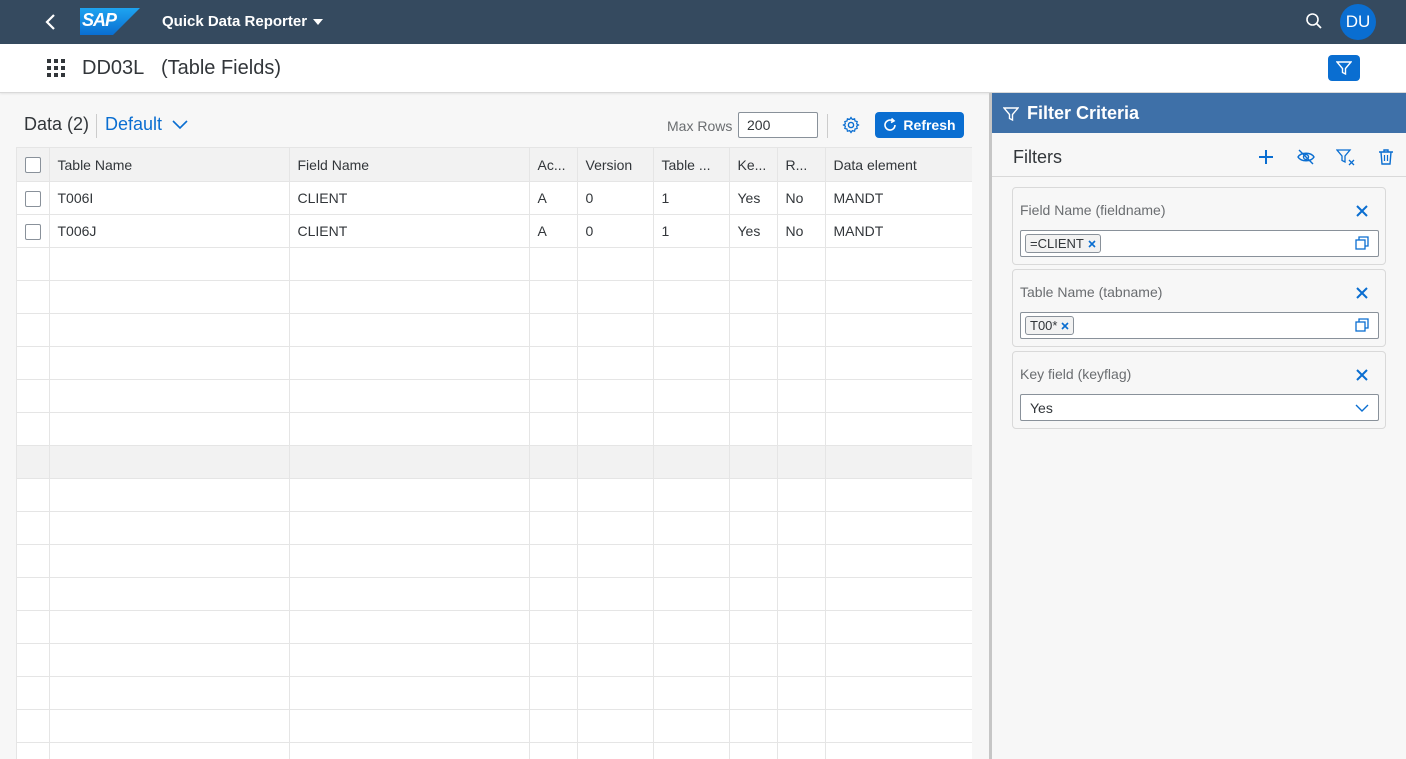 The height and width of the screenshot is (759, 1406). What do you see at coordinates (1358, 22) in the screenshot?
I see `avatar: DU` at bounding box center [1358, 22].